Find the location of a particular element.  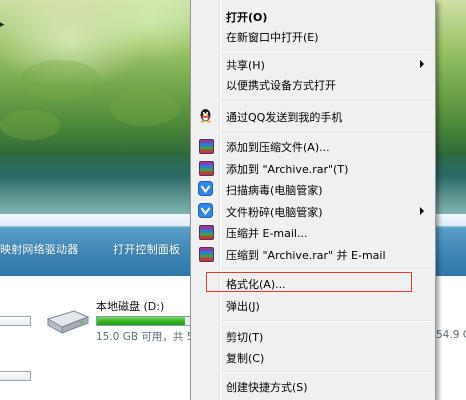

menu-item-compress-to-archive-and-email: 压缩到 "Archive.rar" 并 E-mail is located at coordinates (313, 254).